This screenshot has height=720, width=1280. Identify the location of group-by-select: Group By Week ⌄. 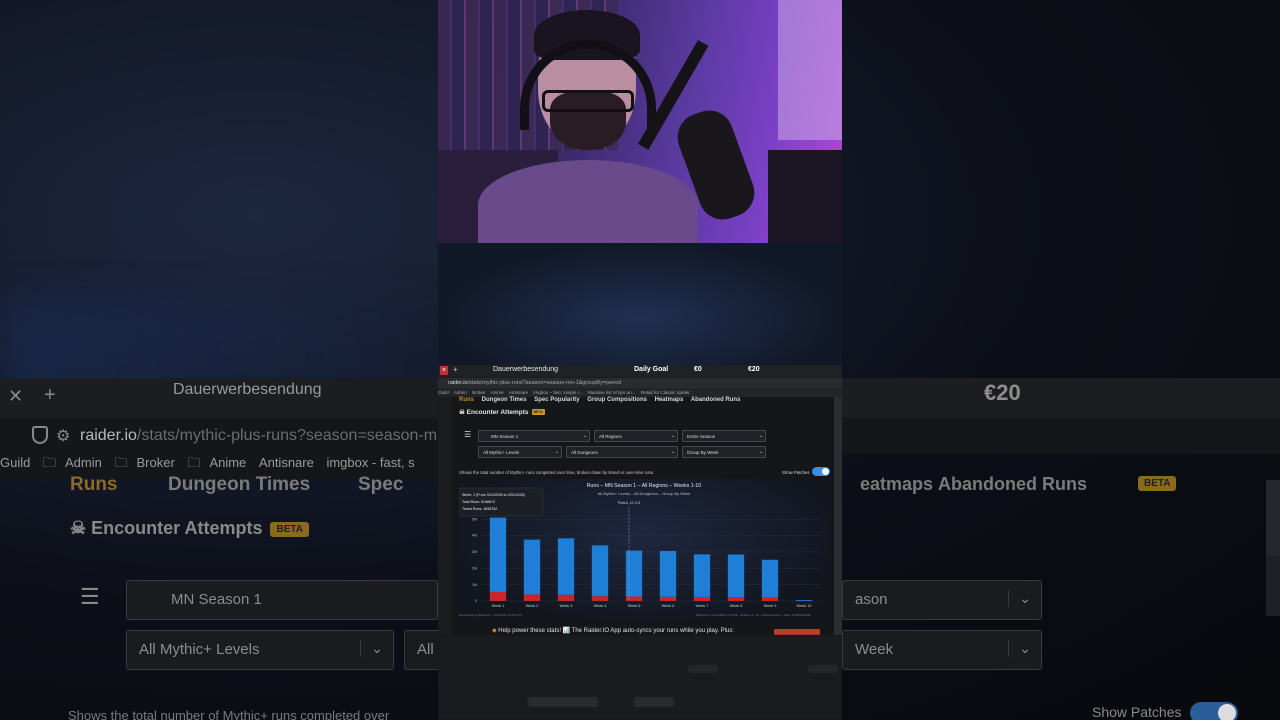
(724, 452).